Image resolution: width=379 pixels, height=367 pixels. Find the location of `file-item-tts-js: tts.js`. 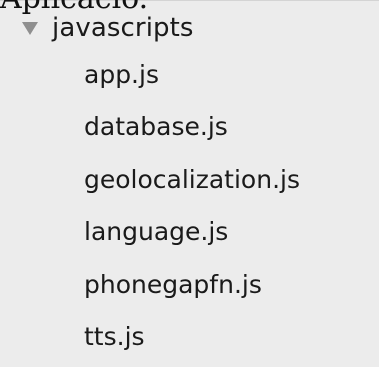

file-item-tts-js: tts.js is located at coordinates (189, 337).